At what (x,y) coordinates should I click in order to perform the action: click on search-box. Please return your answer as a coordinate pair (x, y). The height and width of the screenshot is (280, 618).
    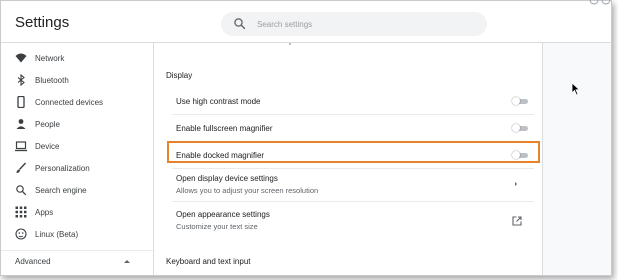
    Looking at the image, I should click on (354, 24).